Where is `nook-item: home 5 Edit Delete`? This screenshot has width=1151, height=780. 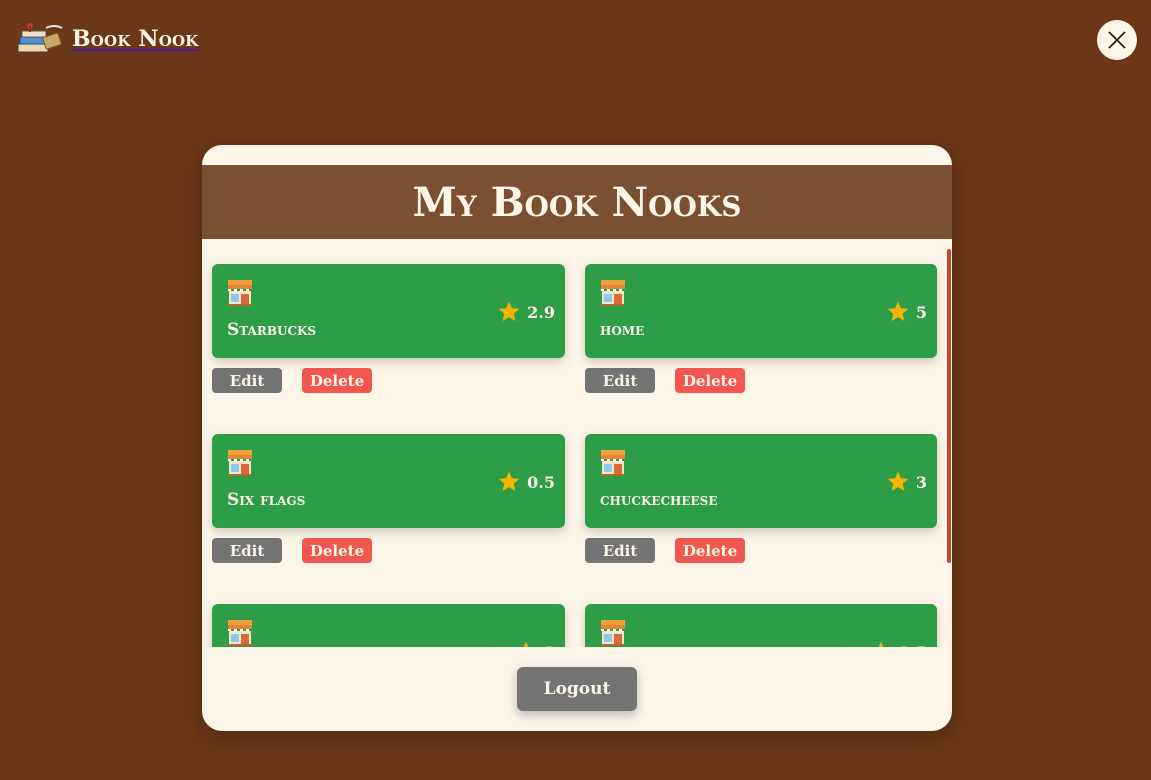 nook-item: home 5 Edit Delete is located at coordinates (761, 349).